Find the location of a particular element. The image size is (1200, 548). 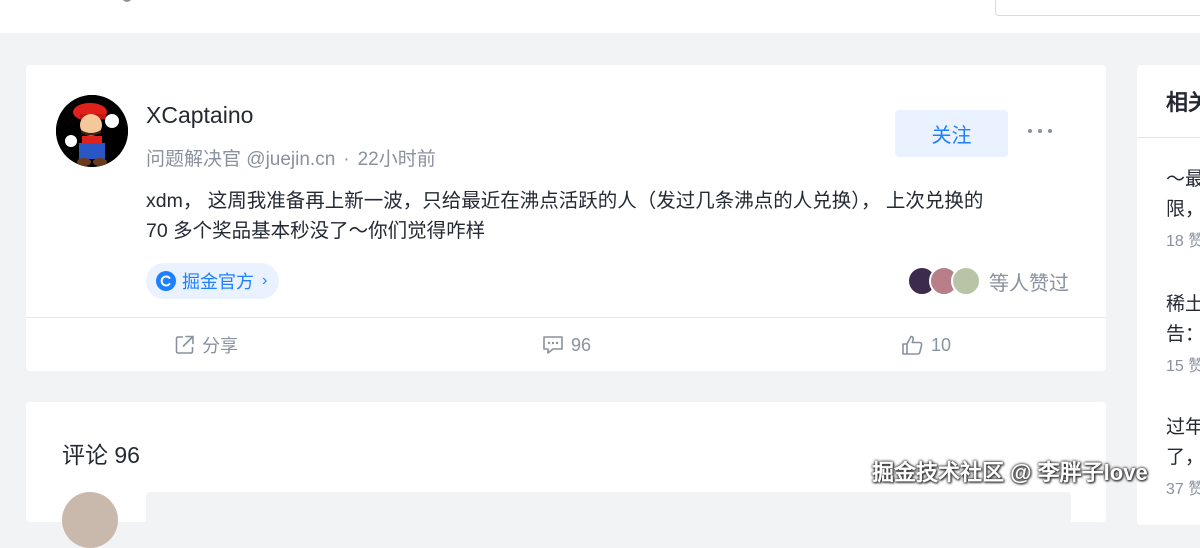

related-item-line: 告： is located at coordinates (1183, 334).